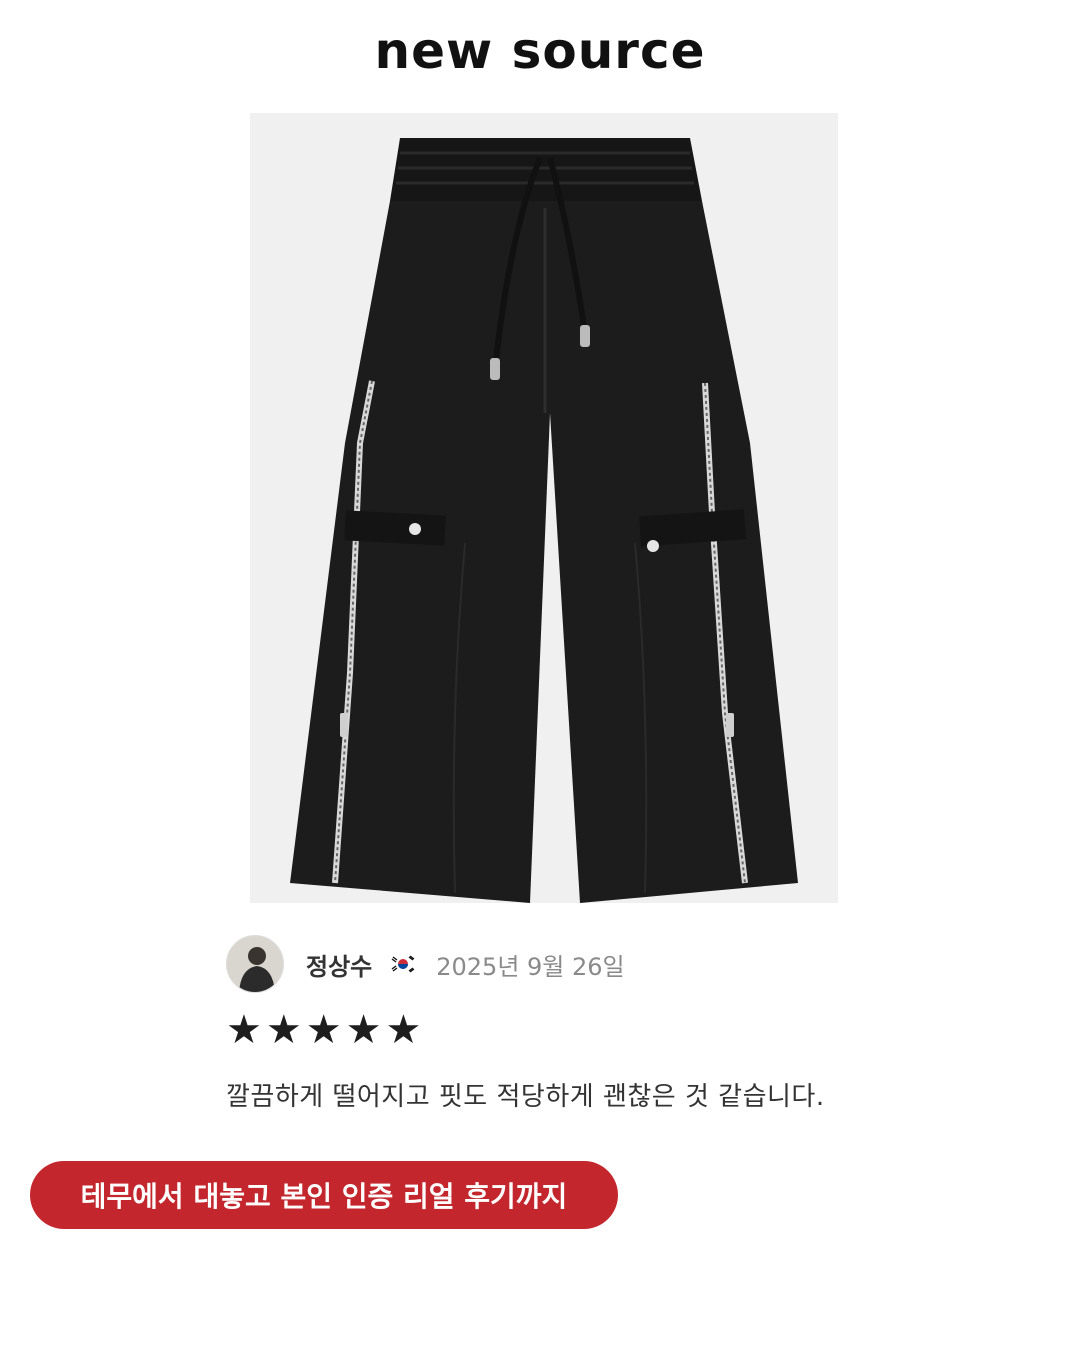  I want to click on kr-flag-icon, so click(403, 964).